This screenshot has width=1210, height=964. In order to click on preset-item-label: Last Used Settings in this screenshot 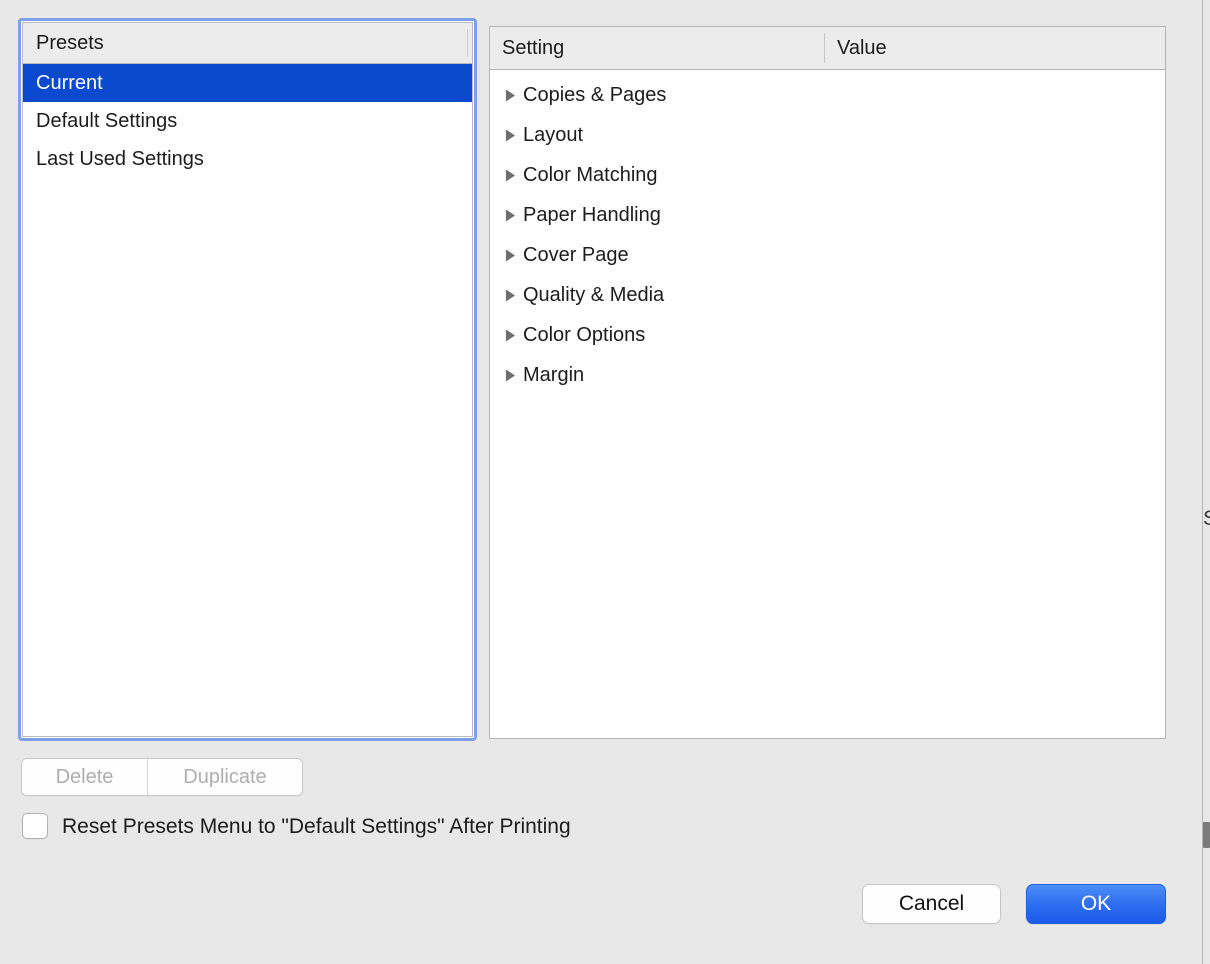, I will do `click(120, 159)`.